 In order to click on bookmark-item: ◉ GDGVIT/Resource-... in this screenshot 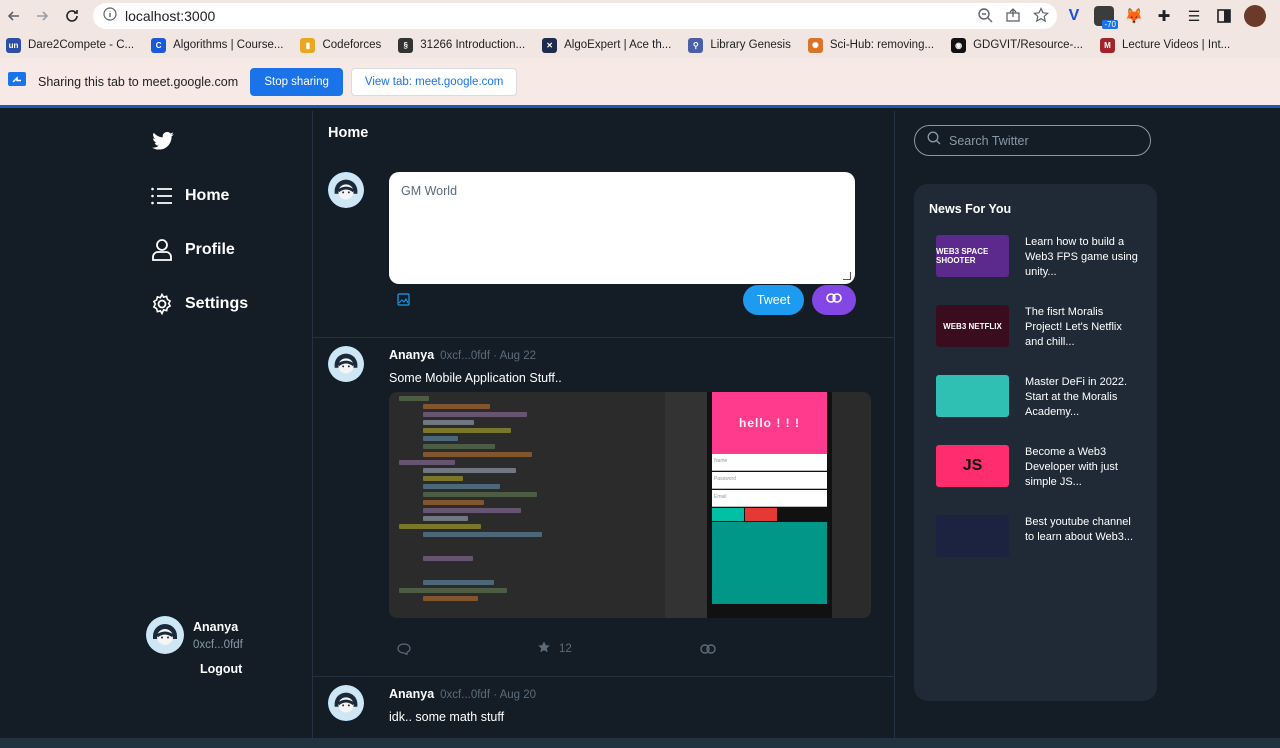, I will do `click(1017, 45)`.